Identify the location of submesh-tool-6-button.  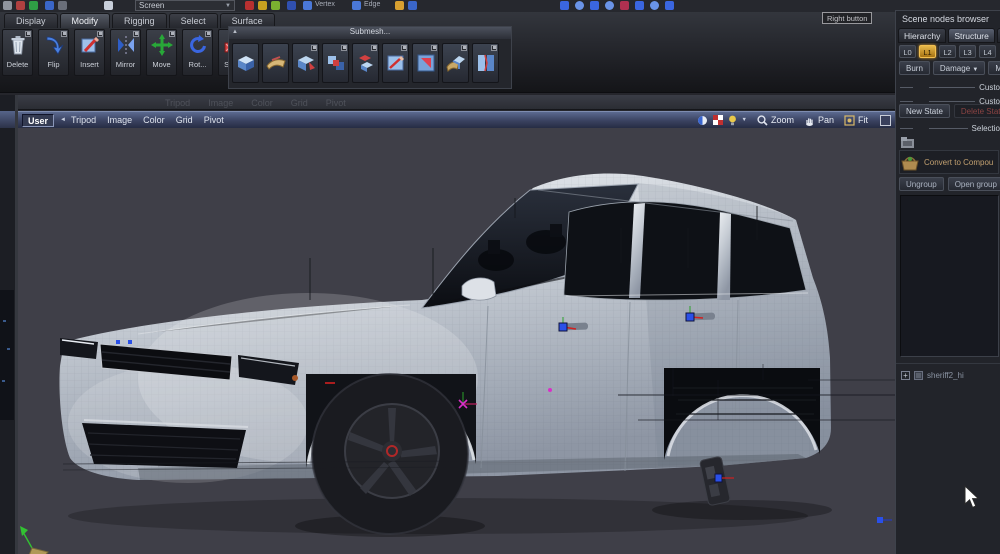
(395, 63).